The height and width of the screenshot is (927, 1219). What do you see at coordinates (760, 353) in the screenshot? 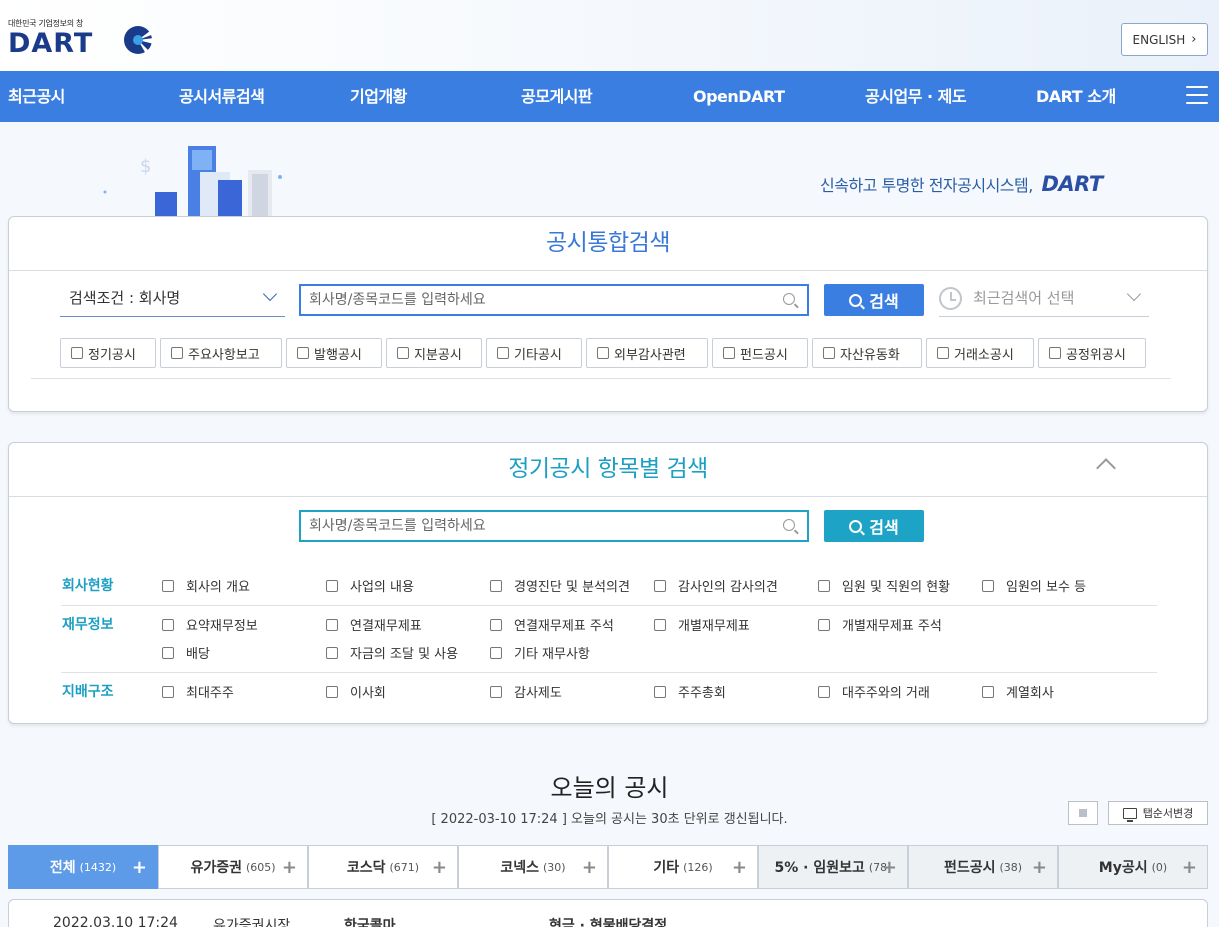
I see `checkbox-fund: 펀드공시` at bounding box center [760, 353].